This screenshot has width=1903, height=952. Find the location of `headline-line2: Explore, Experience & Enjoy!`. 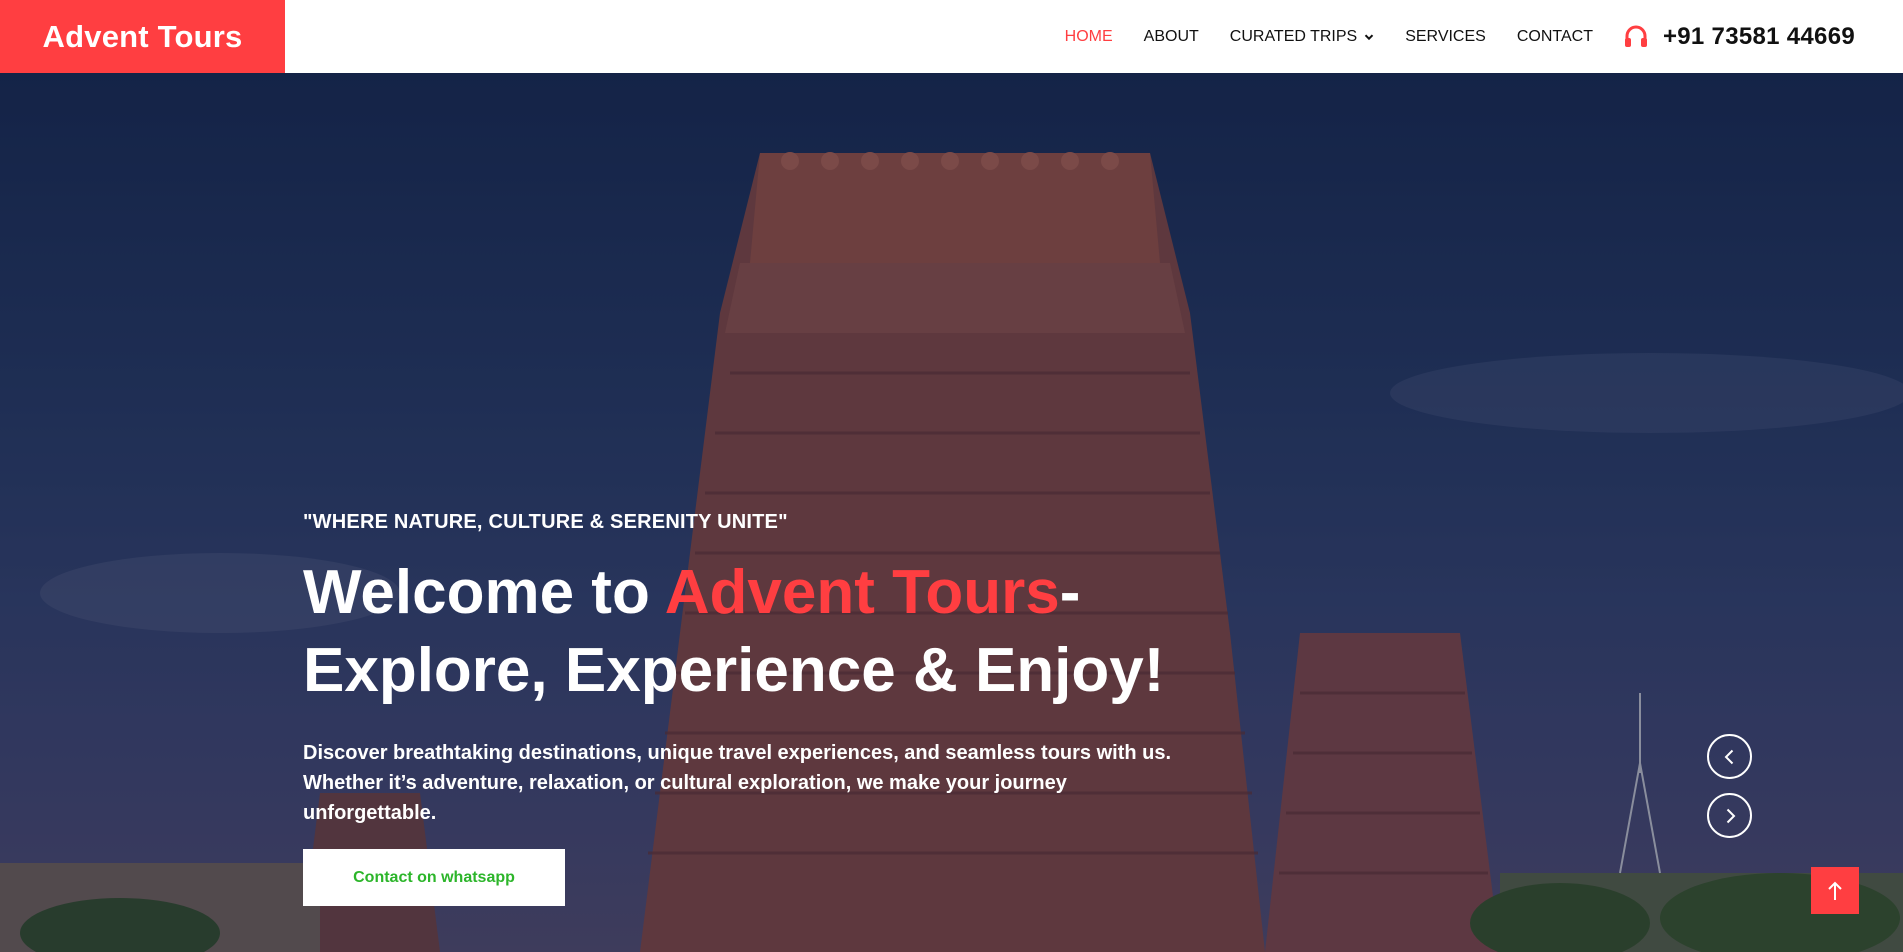

headline-line2: Explore, Experience & Enjoy! is located at coordinates (734, 670).